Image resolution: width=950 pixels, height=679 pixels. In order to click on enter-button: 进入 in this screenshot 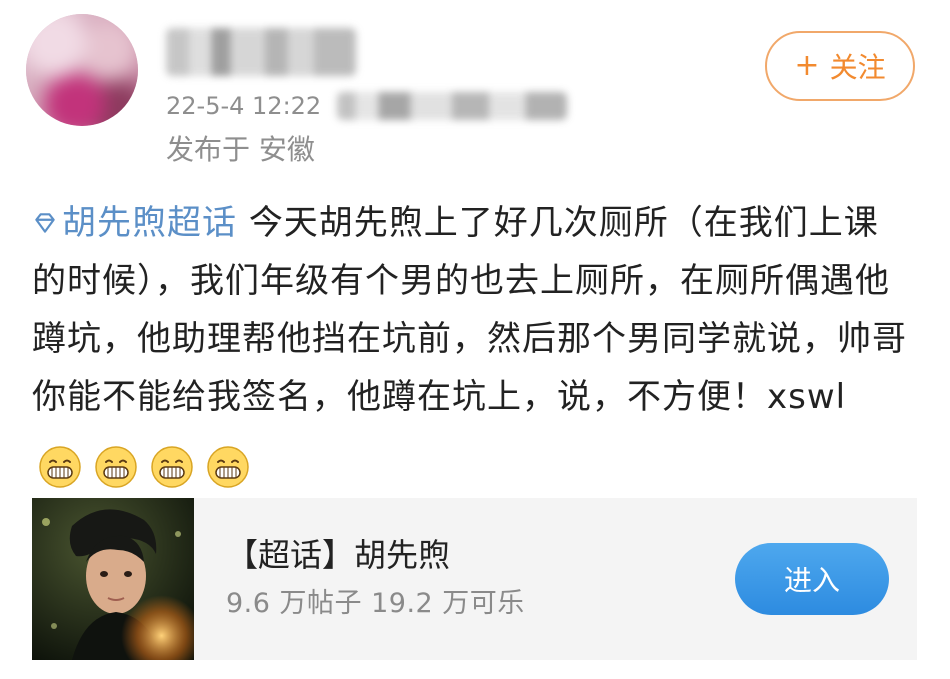, I will do `click(812, 579)`.